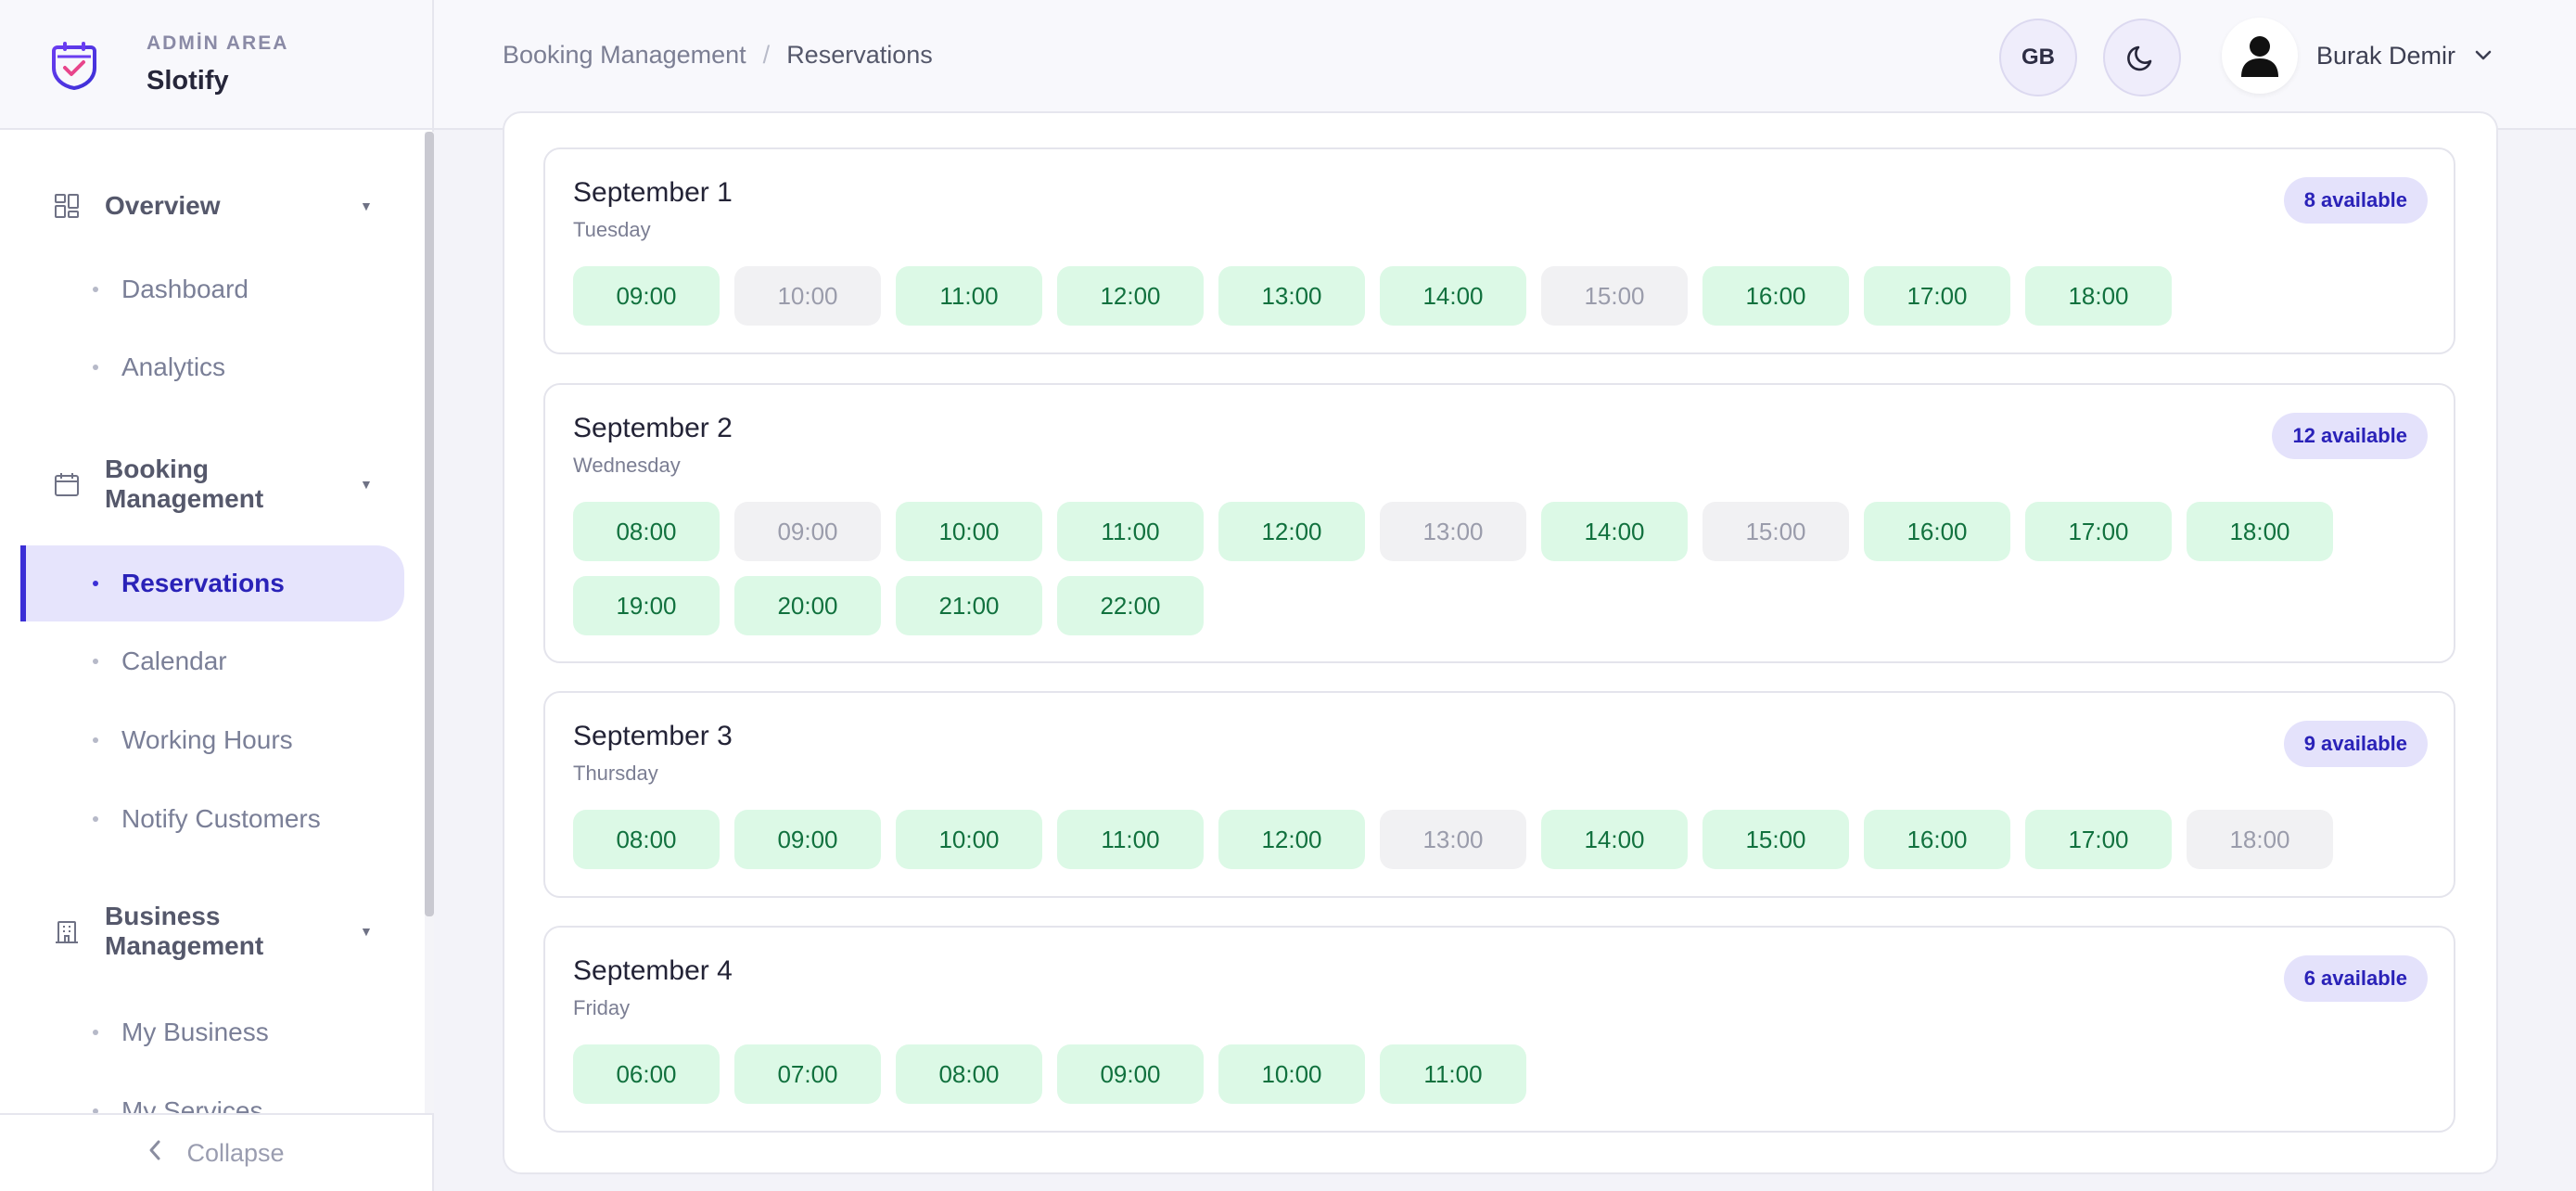 This screenshot has width=2576, height=1191. What do you see at coordinates (2259, 56) in the screenshot?
I see `user-icon` at bounding box center [2259, 56].